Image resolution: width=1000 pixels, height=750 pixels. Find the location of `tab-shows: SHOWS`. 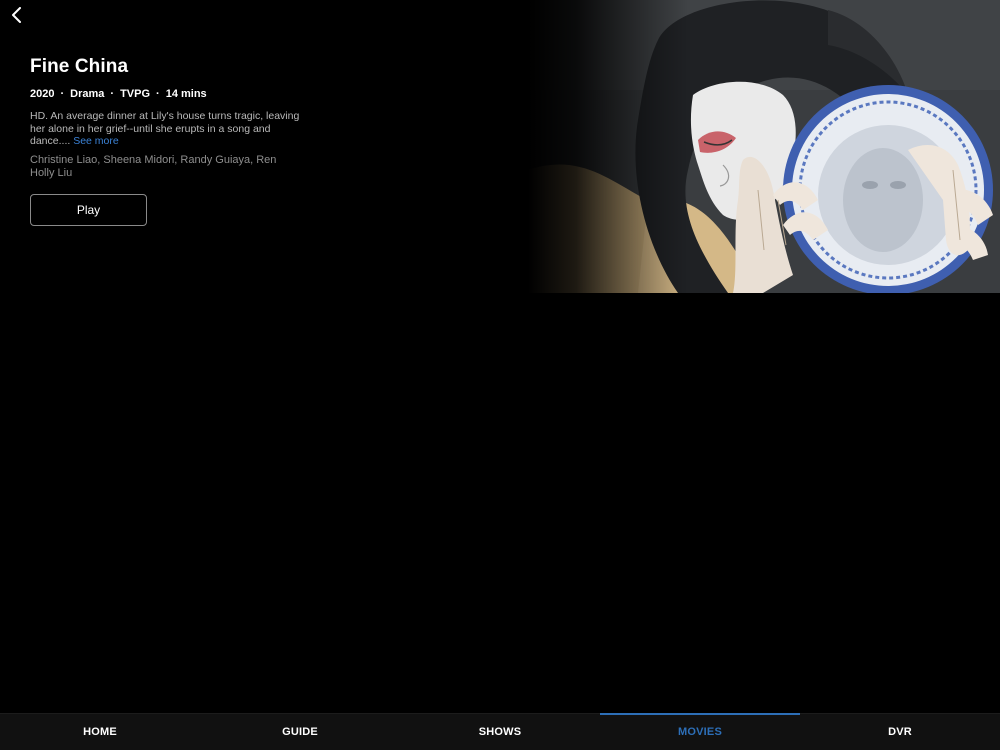

tab-shows: SHOWS is located at coordinates (500, 732).